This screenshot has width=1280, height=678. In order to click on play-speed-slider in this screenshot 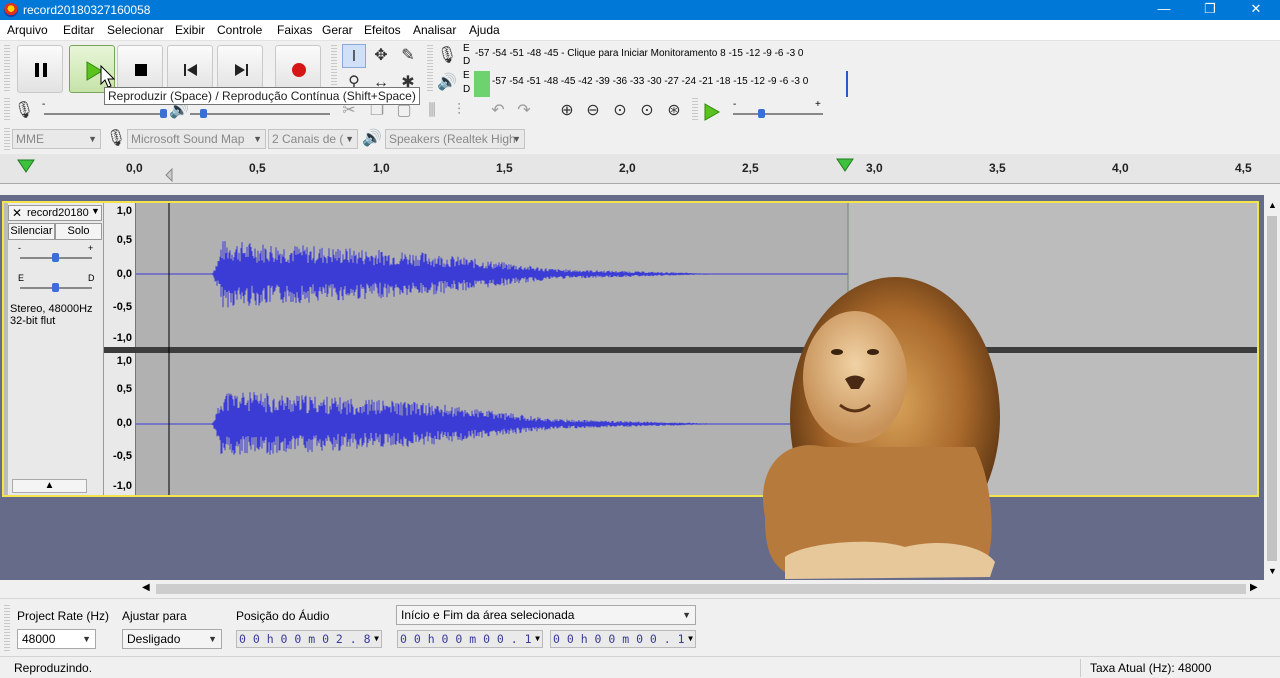, I will do `click(778, 114)`.